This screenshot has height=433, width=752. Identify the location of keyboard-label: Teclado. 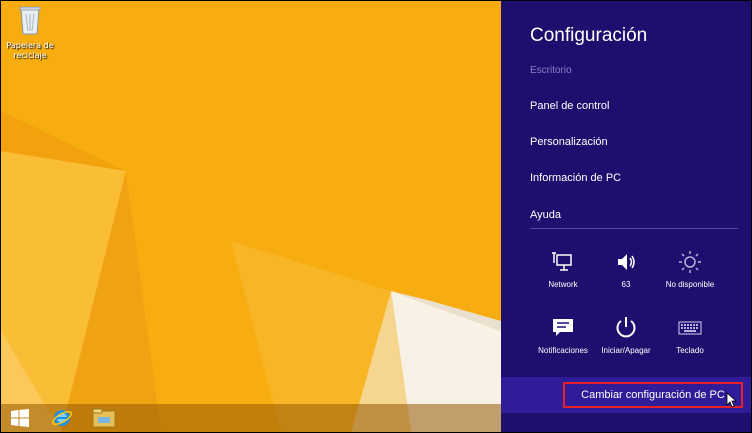
(690, 350).